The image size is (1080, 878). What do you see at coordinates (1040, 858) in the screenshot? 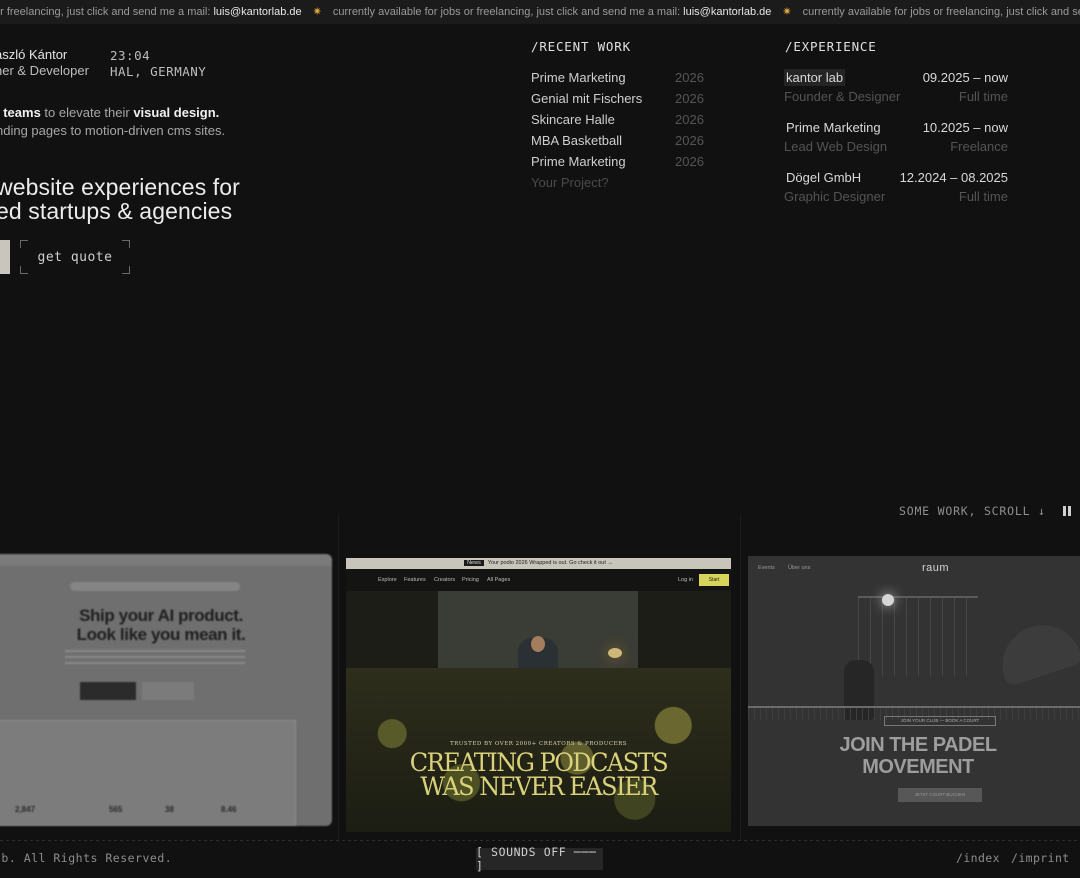
I see `imprint-link: /imprint` at bounding box center [1040, 858].